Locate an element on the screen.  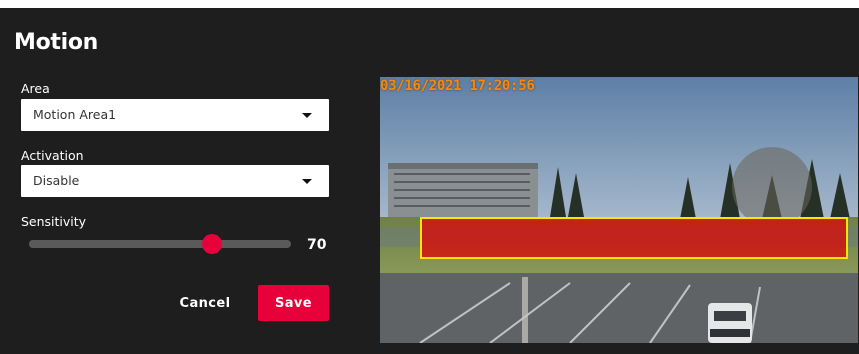
cancel-button: Cancel is located at coordinates (205, 303).